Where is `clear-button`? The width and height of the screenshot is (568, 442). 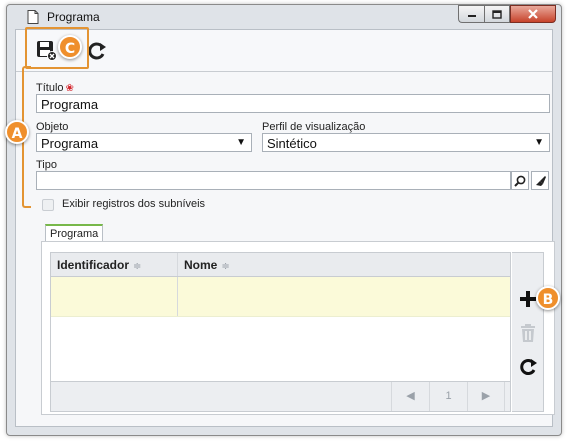 clear-button is located at coordinates (540, 180).